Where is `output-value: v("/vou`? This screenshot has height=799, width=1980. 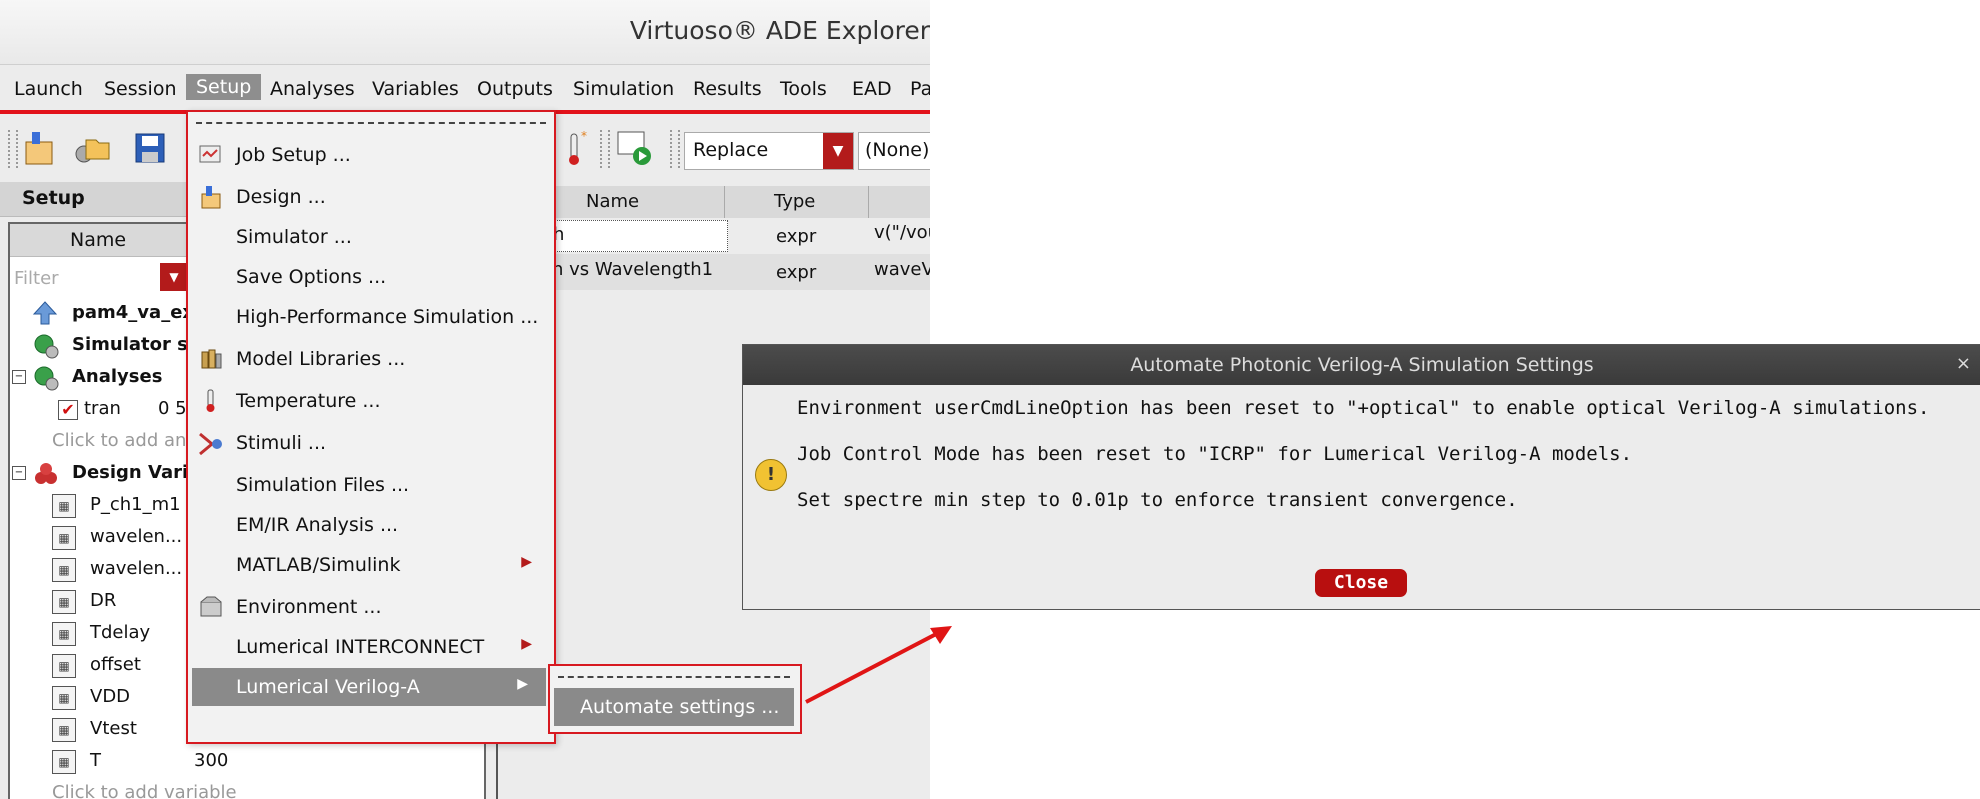 output-value: v("/vou is located at coordinates (902, 232).